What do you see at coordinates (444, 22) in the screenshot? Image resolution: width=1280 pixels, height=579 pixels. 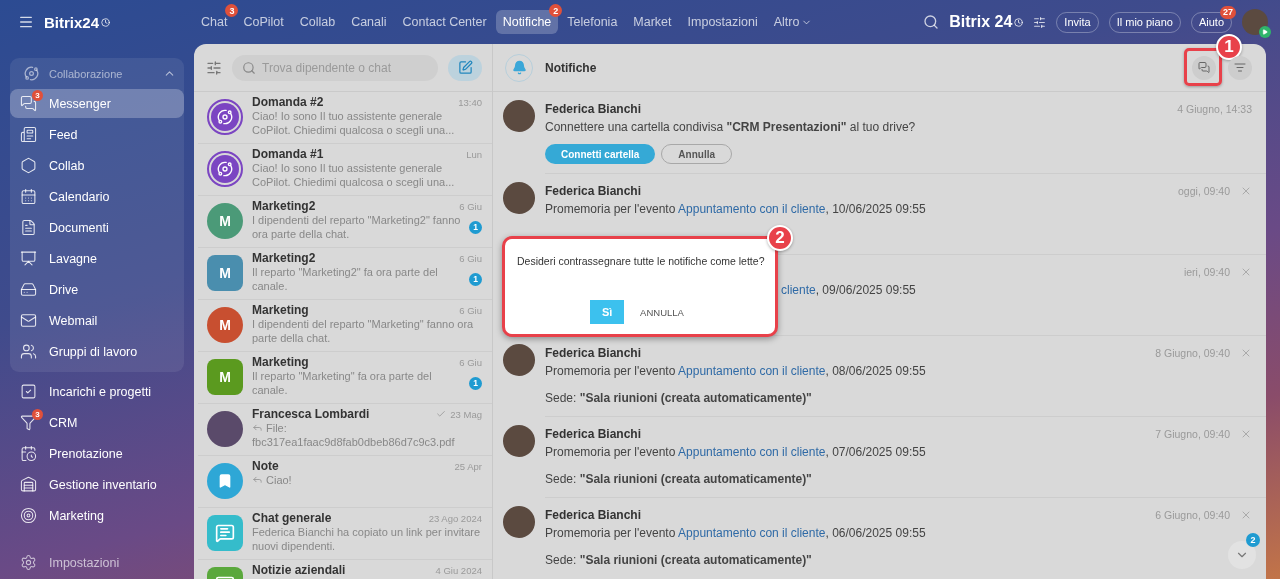 I see `nav-tab: Contact Center` at bounding box center [444, 22].